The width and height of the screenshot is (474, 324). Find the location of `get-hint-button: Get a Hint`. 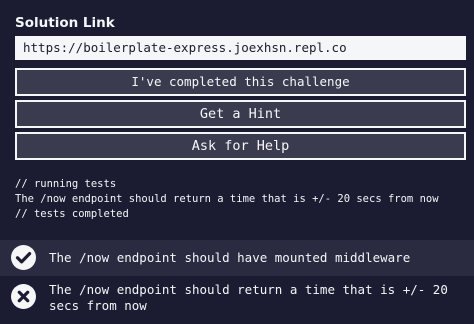

get-hint-button: Get a Hint is located at coordinates (240, 114).